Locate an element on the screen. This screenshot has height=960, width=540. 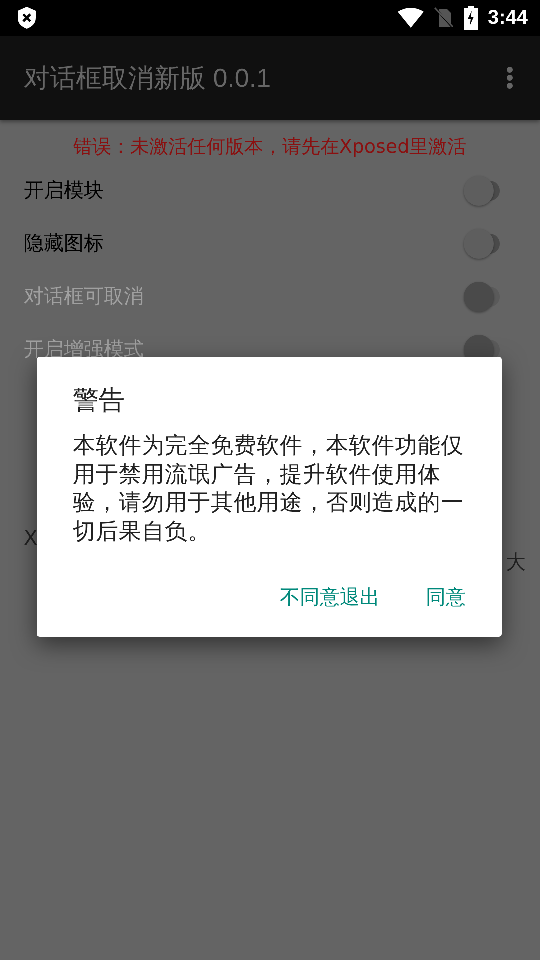
dialog-message: 本软件为完全免费软件，本软件功能仅用于禁用流氓广告，提升软件使用体验，请勿用于其他用途，否则造成的一切后果自负。 is located at coordinates (269, 489).